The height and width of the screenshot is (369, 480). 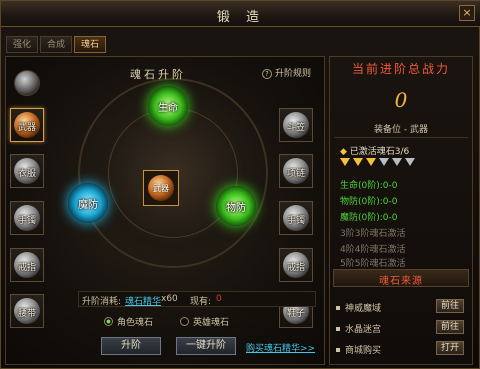 I want to click on source-name: 神威魔域, so click(x=363, y=309).